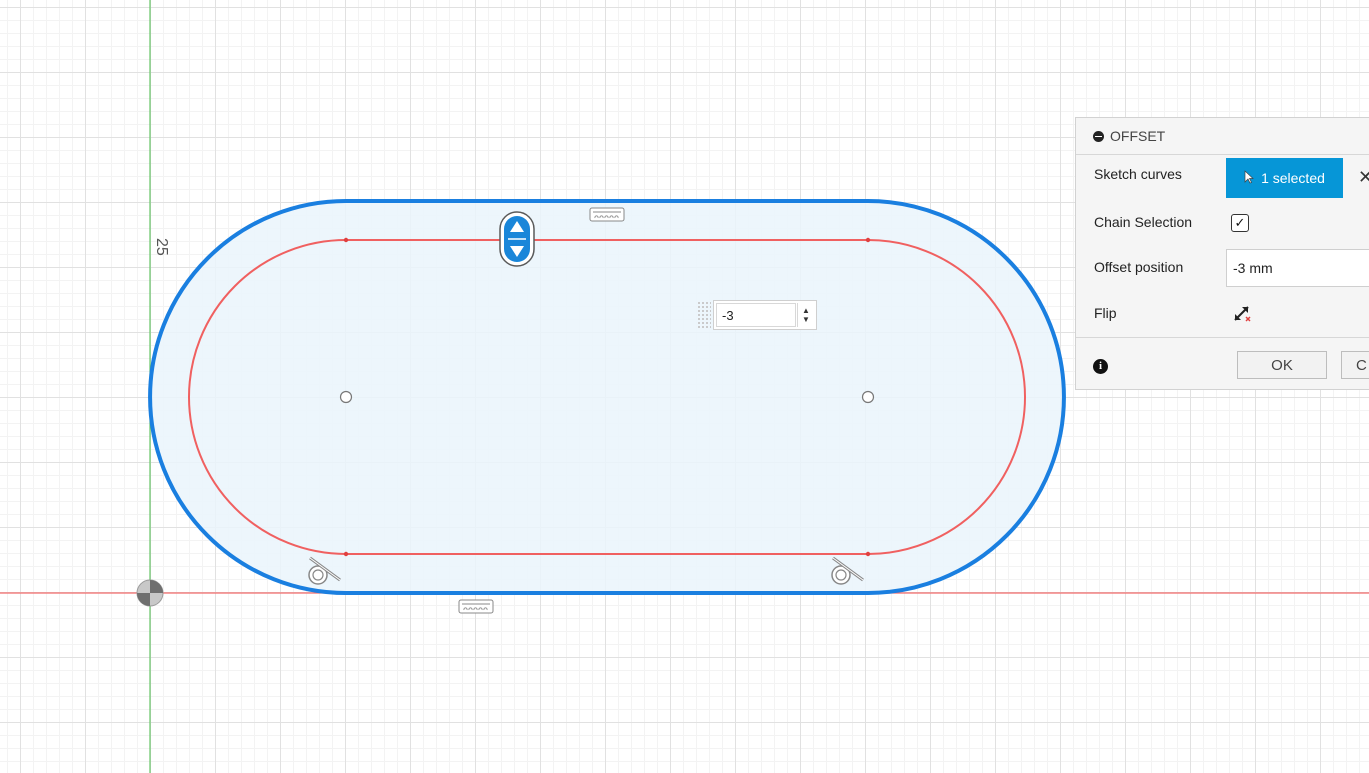 The height and width of the screenshot is (773, 1369). I want to click on spinner-icon: ▲ ▼, so click(805, 315).